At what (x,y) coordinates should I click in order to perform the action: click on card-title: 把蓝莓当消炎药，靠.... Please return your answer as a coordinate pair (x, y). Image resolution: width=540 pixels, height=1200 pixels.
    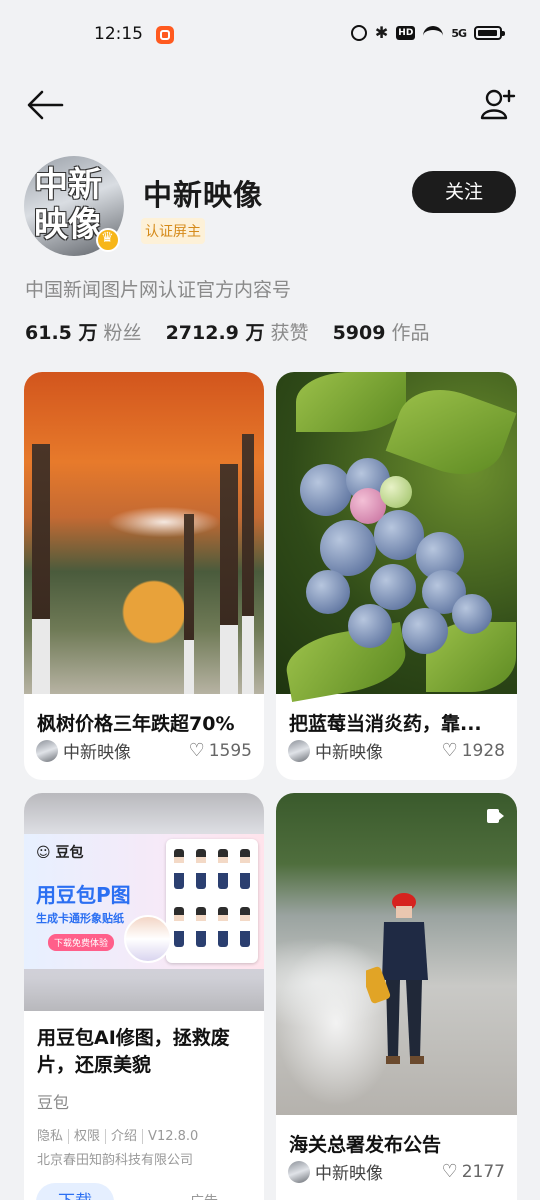
    Looking at the image, I should click on (385, 724).